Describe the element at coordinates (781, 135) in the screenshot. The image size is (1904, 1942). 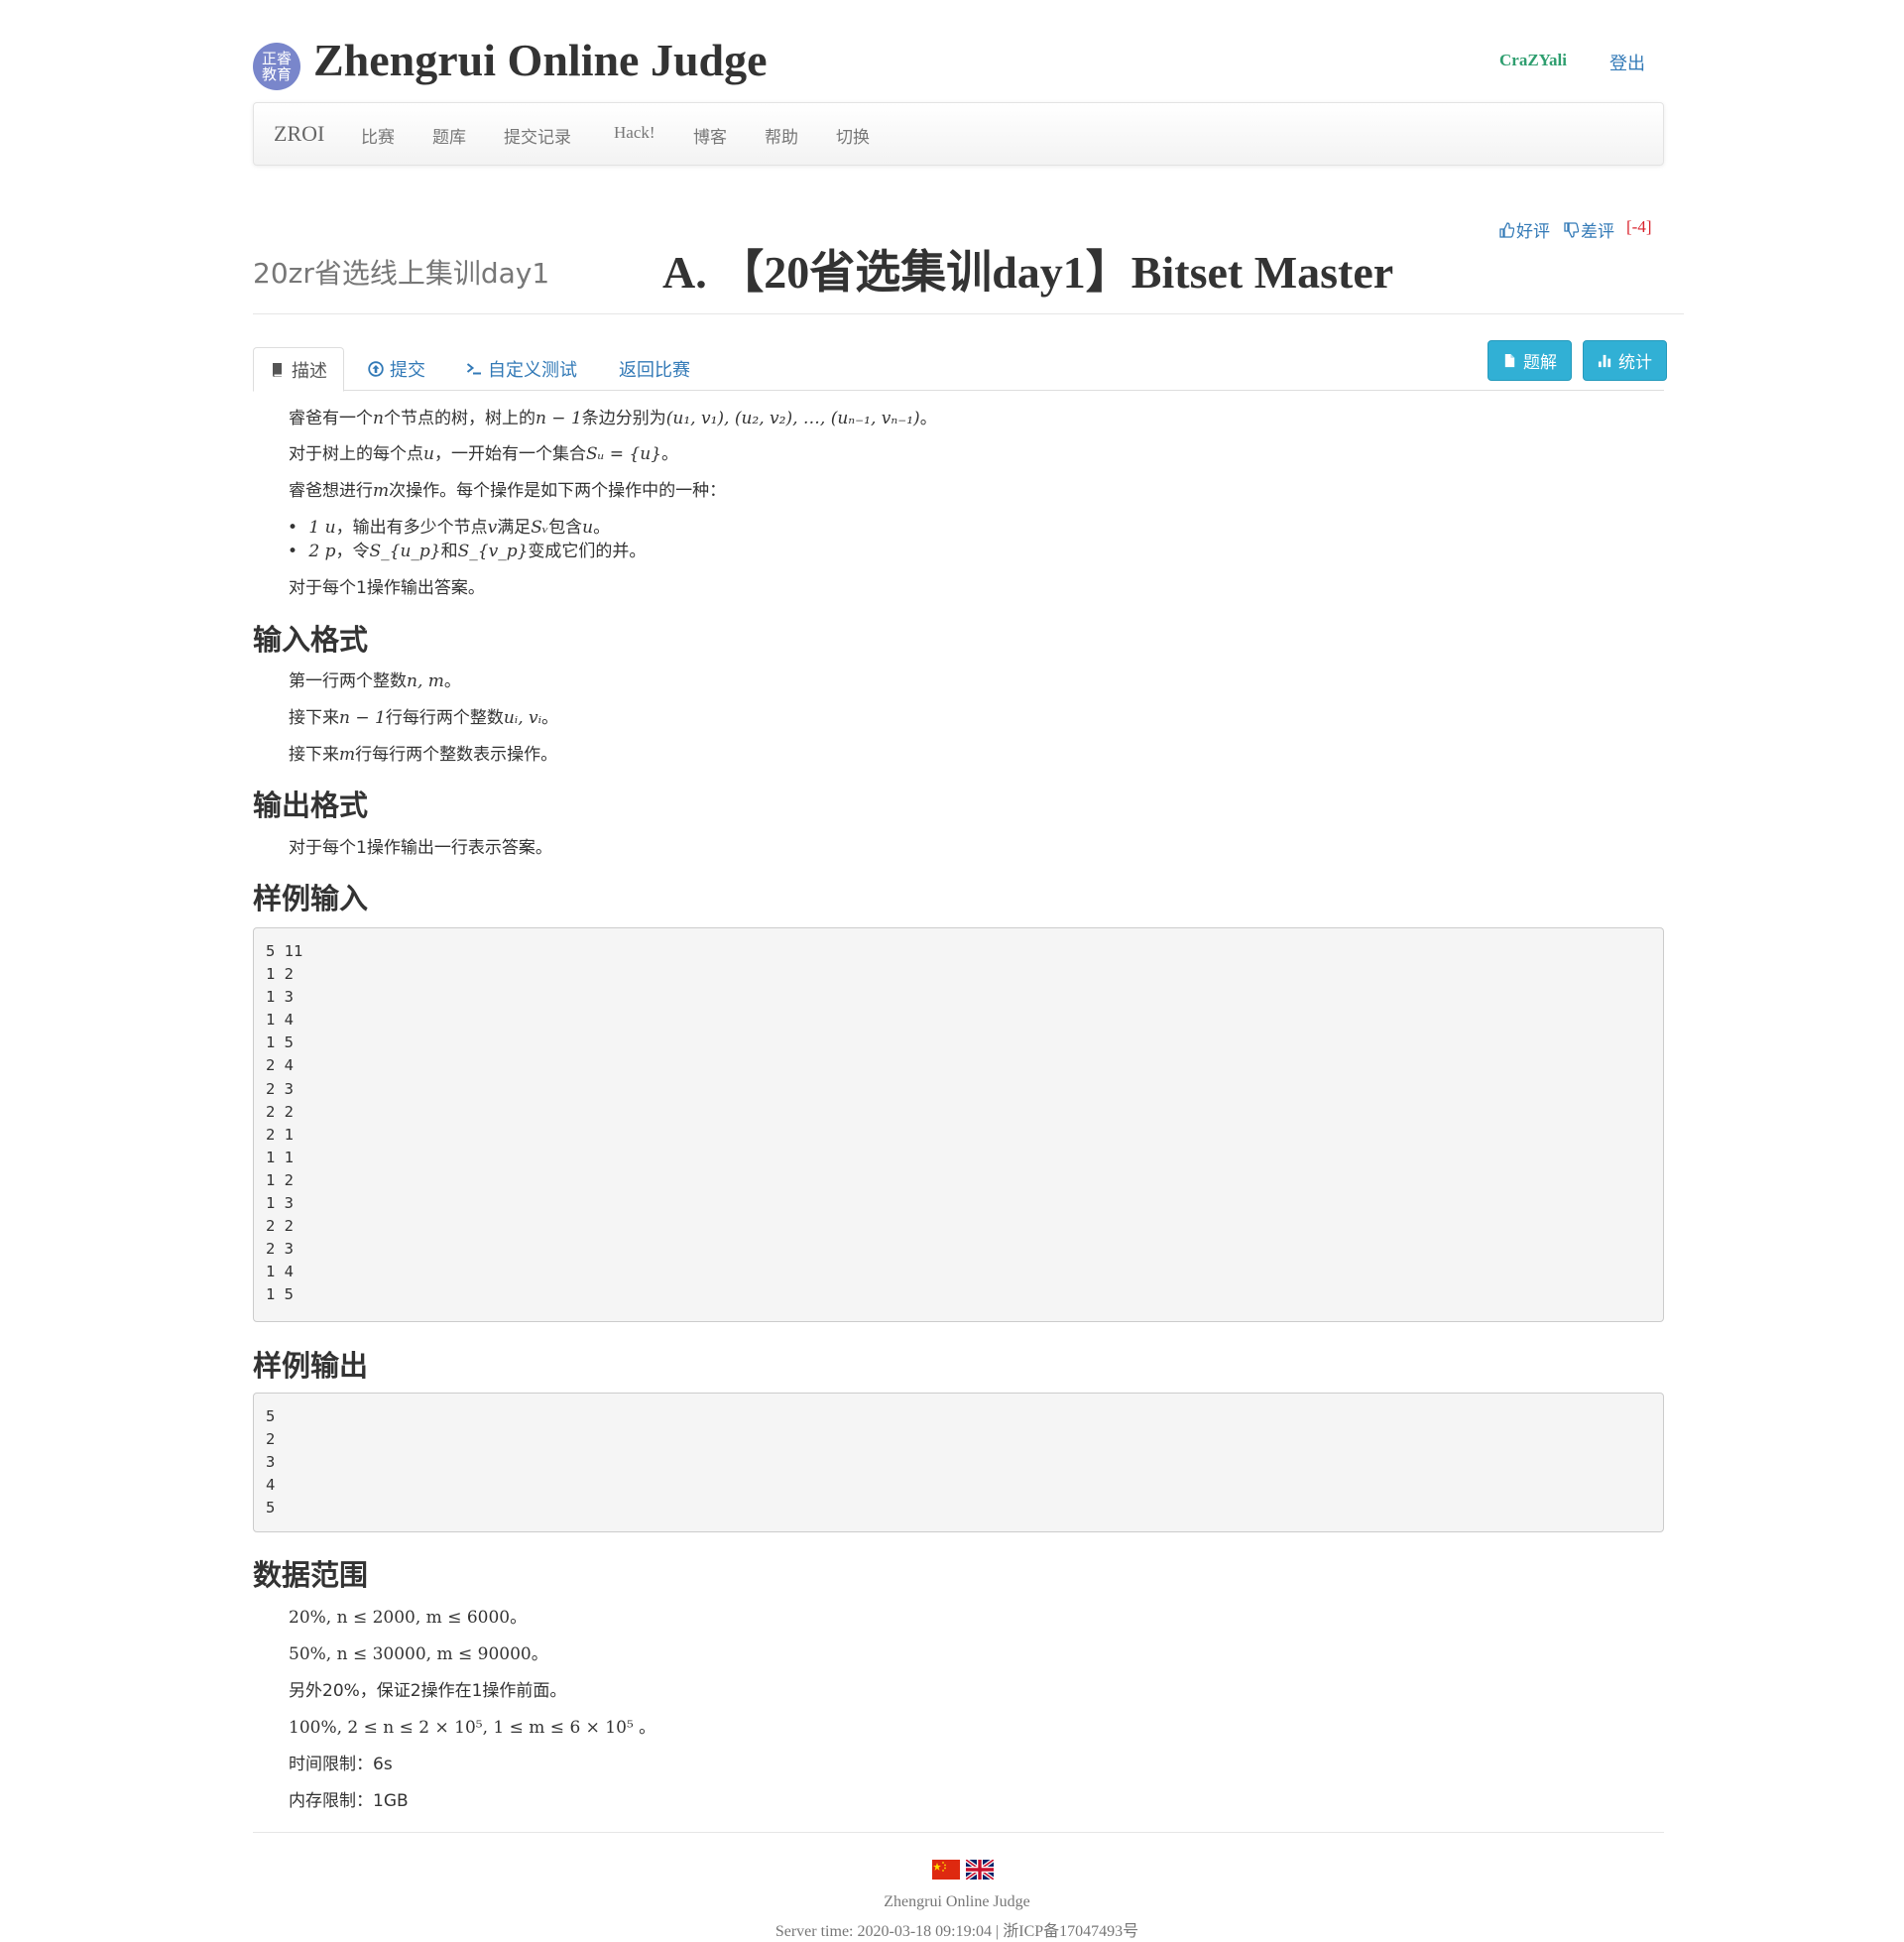
I see `nav-item-help: 帮助` at that location.